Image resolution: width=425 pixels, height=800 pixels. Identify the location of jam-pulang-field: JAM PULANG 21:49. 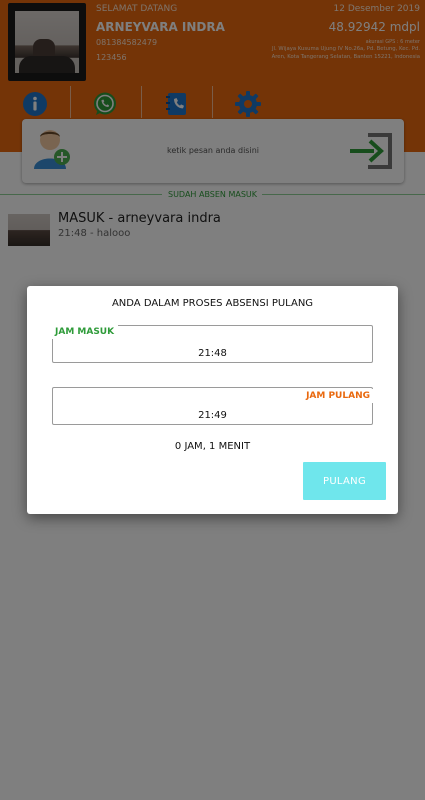
(212, 406).